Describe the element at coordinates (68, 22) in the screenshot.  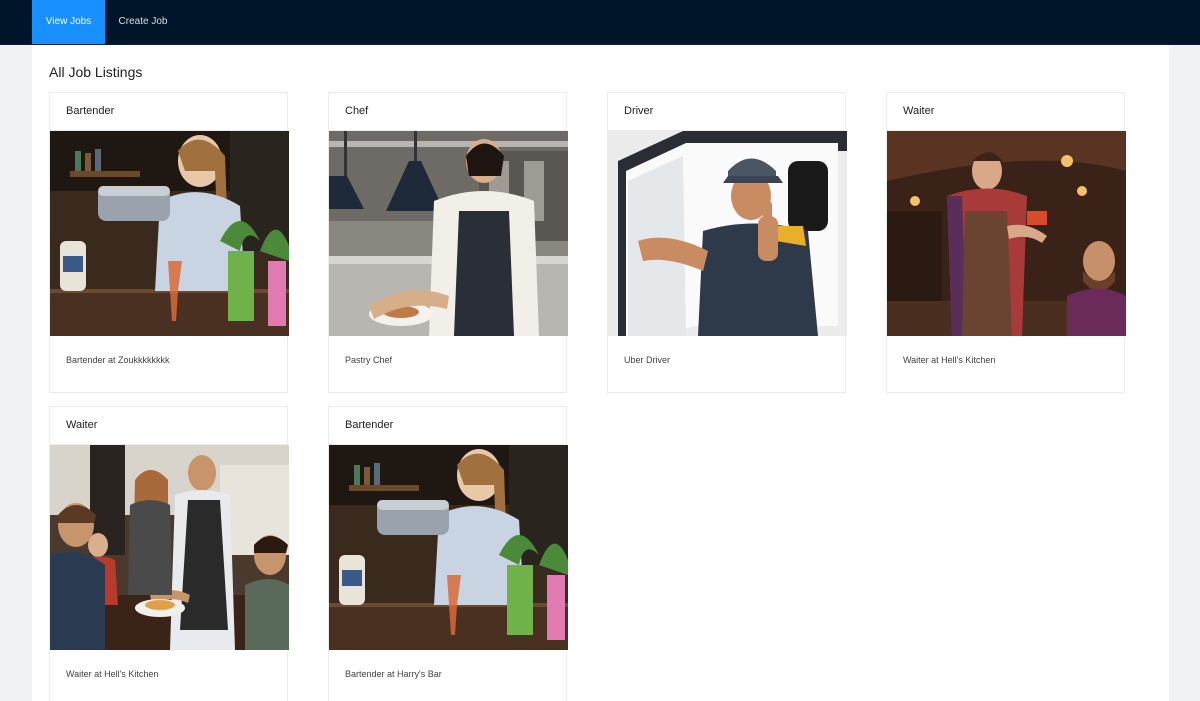
I see `nav-view-jobs: View Jobs` at that location.